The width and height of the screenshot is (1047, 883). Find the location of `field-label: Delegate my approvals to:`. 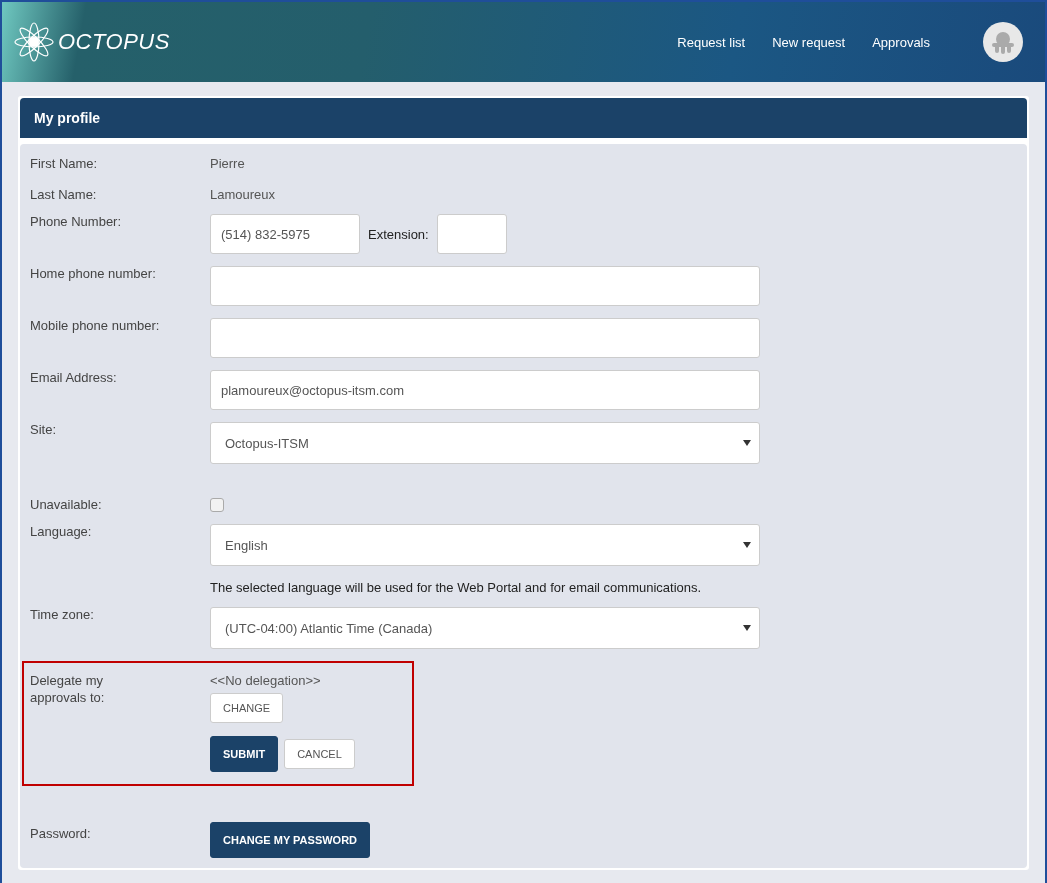

field-label: Delegate my approvals to: is located at coordinates (68, 690).